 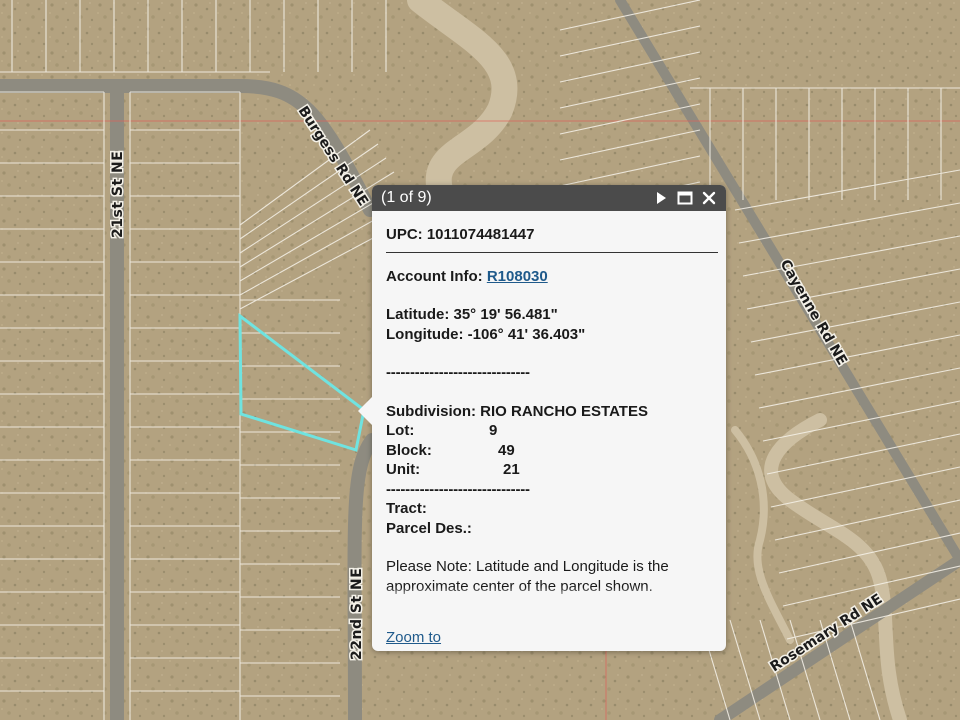 What do you see at coordinates (403, 469) in the screenshot?
I see `unit-label: Unit:` at bounding box center [403, 469].